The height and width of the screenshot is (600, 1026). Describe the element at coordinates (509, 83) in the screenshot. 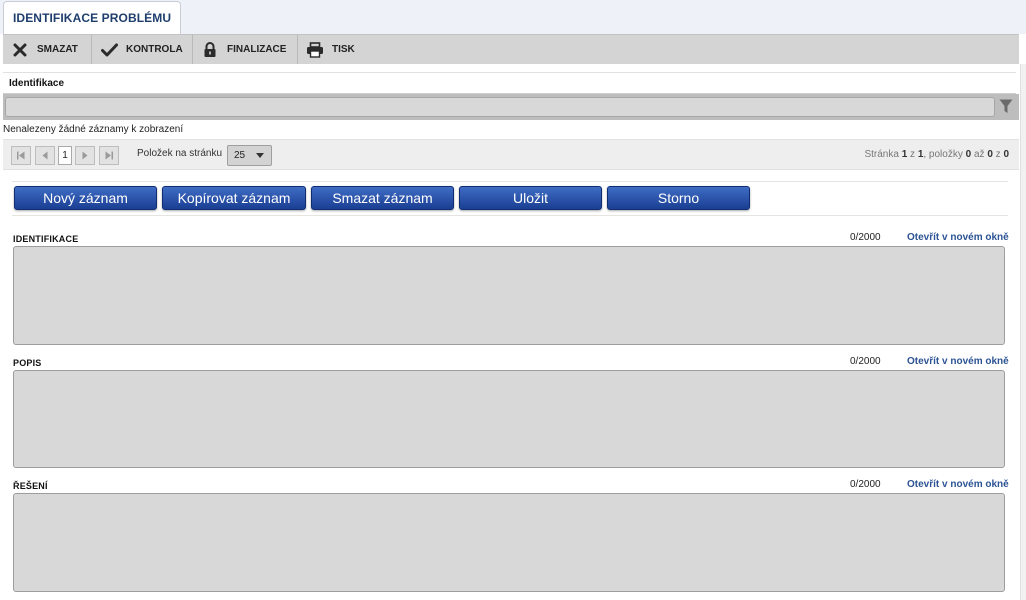

I see `column-header-identification: Identifikace` at that location.